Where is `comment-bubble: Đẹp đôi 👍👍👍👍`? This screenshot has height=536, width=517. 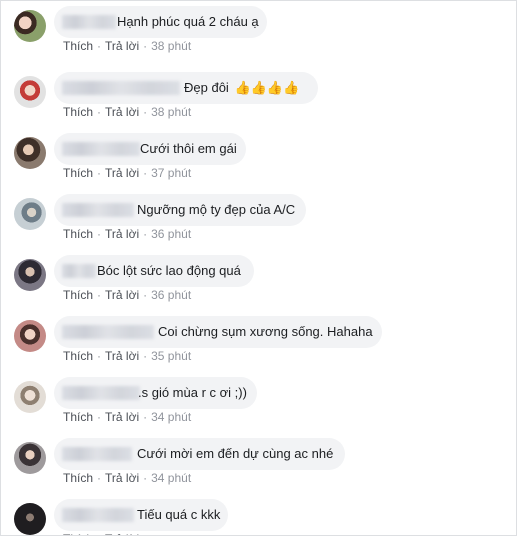
comment-bubble: Đẹp đôi 👍👍👍👍 is located at coordinates (186, 88).